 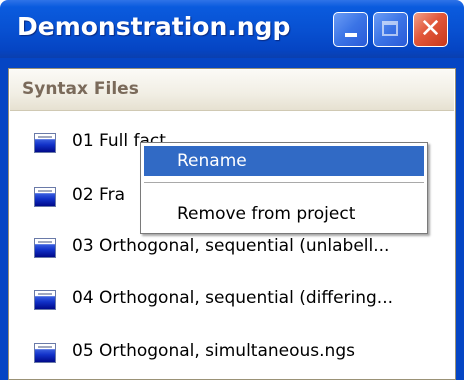 I want to click on menu-item-label: Remove from project, so click(x=266, y=214).